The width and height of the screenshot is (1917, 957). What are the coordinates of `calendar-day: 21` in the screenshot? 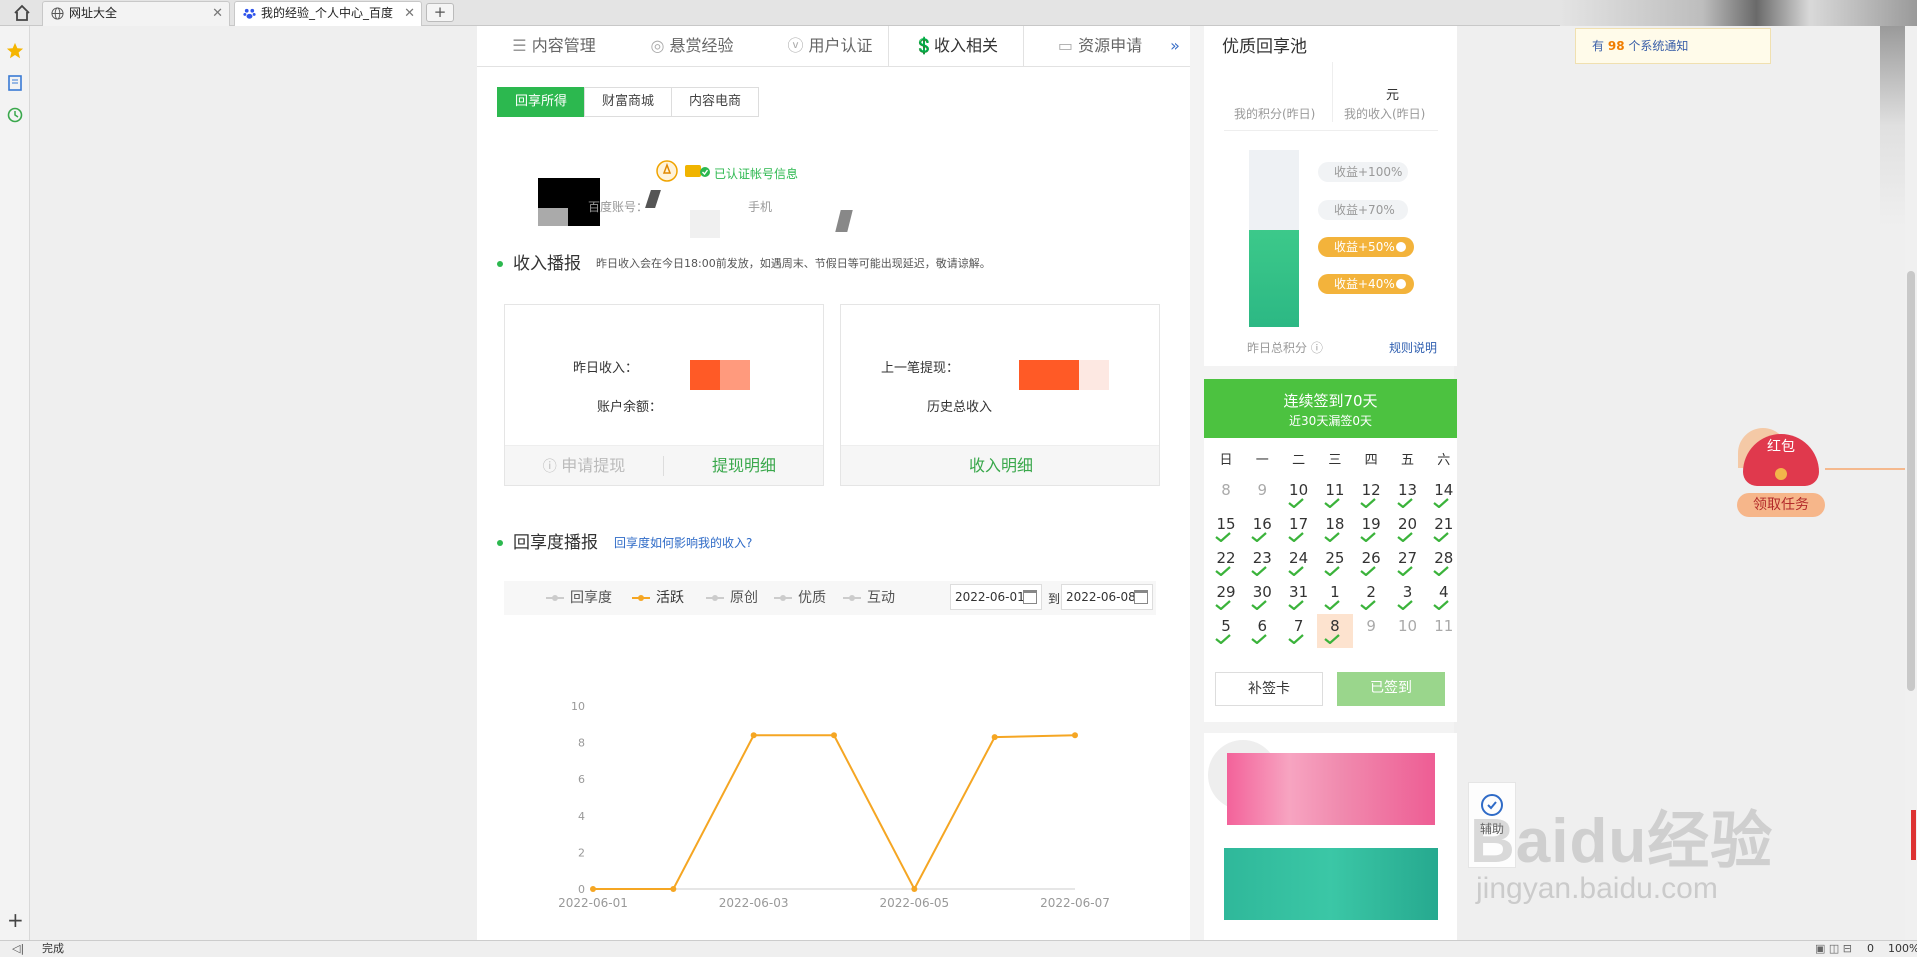 It's located at (1444, 529).